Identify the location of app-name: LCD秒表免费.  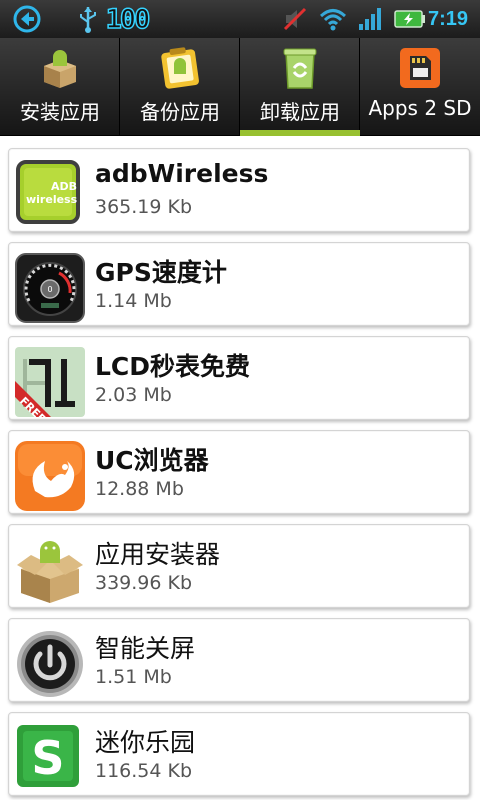
(173, 366).